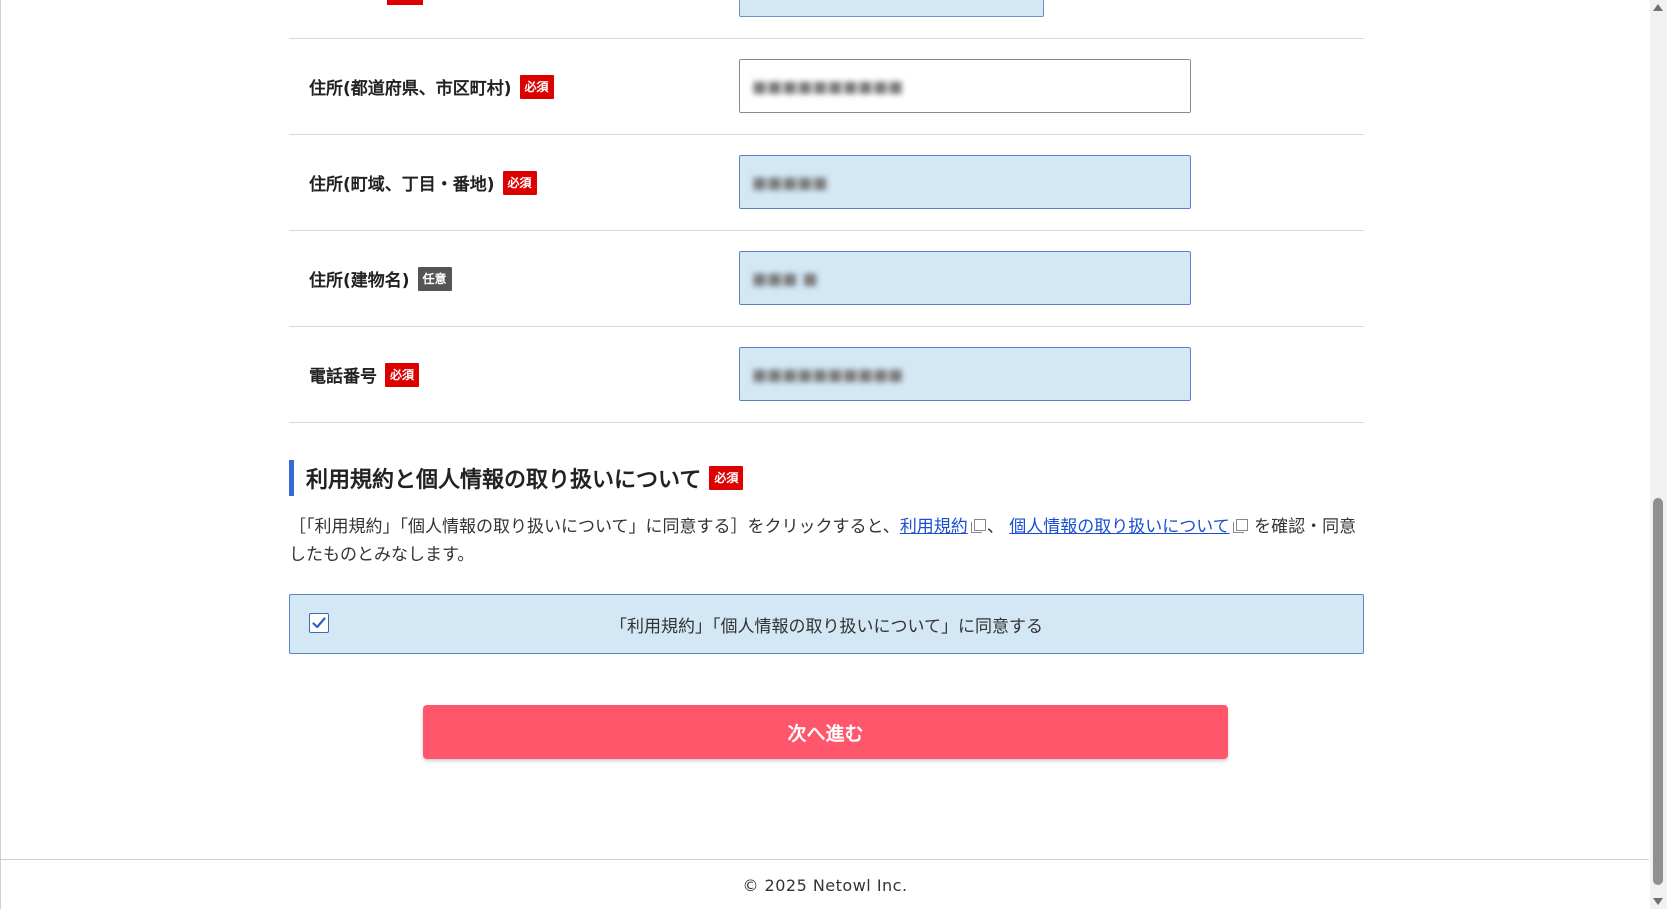 This screenshot has height=909, width=1667. I want to click on terms-heading: 利用規約と個人情報の取り扱いについて 必須, so click(516, 478).